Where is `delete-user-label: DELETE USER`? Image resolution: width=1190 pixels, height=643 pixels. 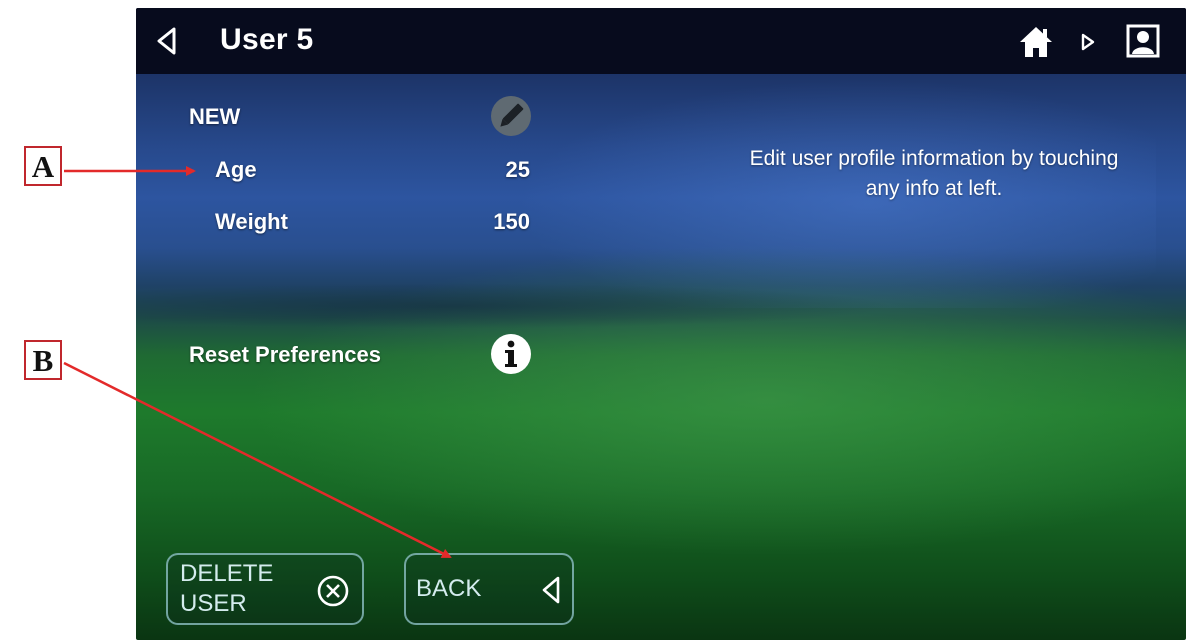 delete-user-label: DELETE USER is located at coordinates (227, 588).